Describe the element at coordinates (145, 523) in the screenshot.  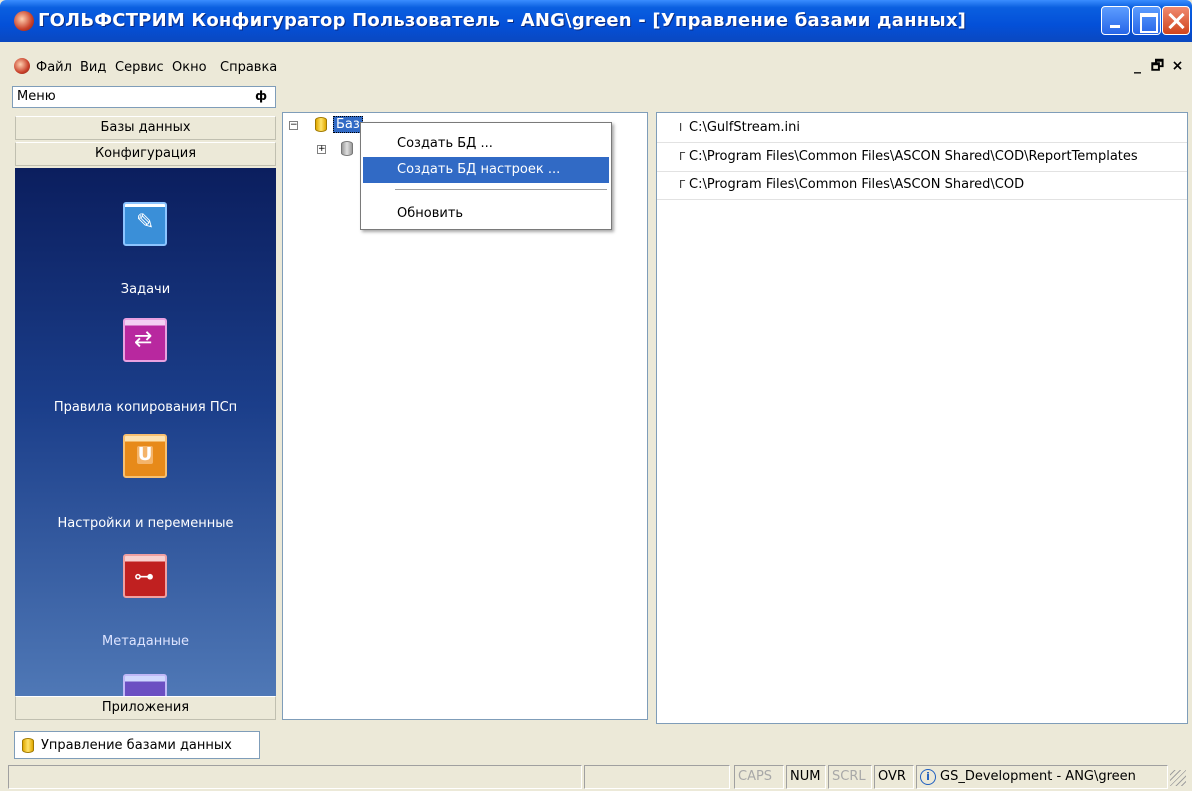
I see `tool-settings-variables-label: Настройки и переменные` at that location.